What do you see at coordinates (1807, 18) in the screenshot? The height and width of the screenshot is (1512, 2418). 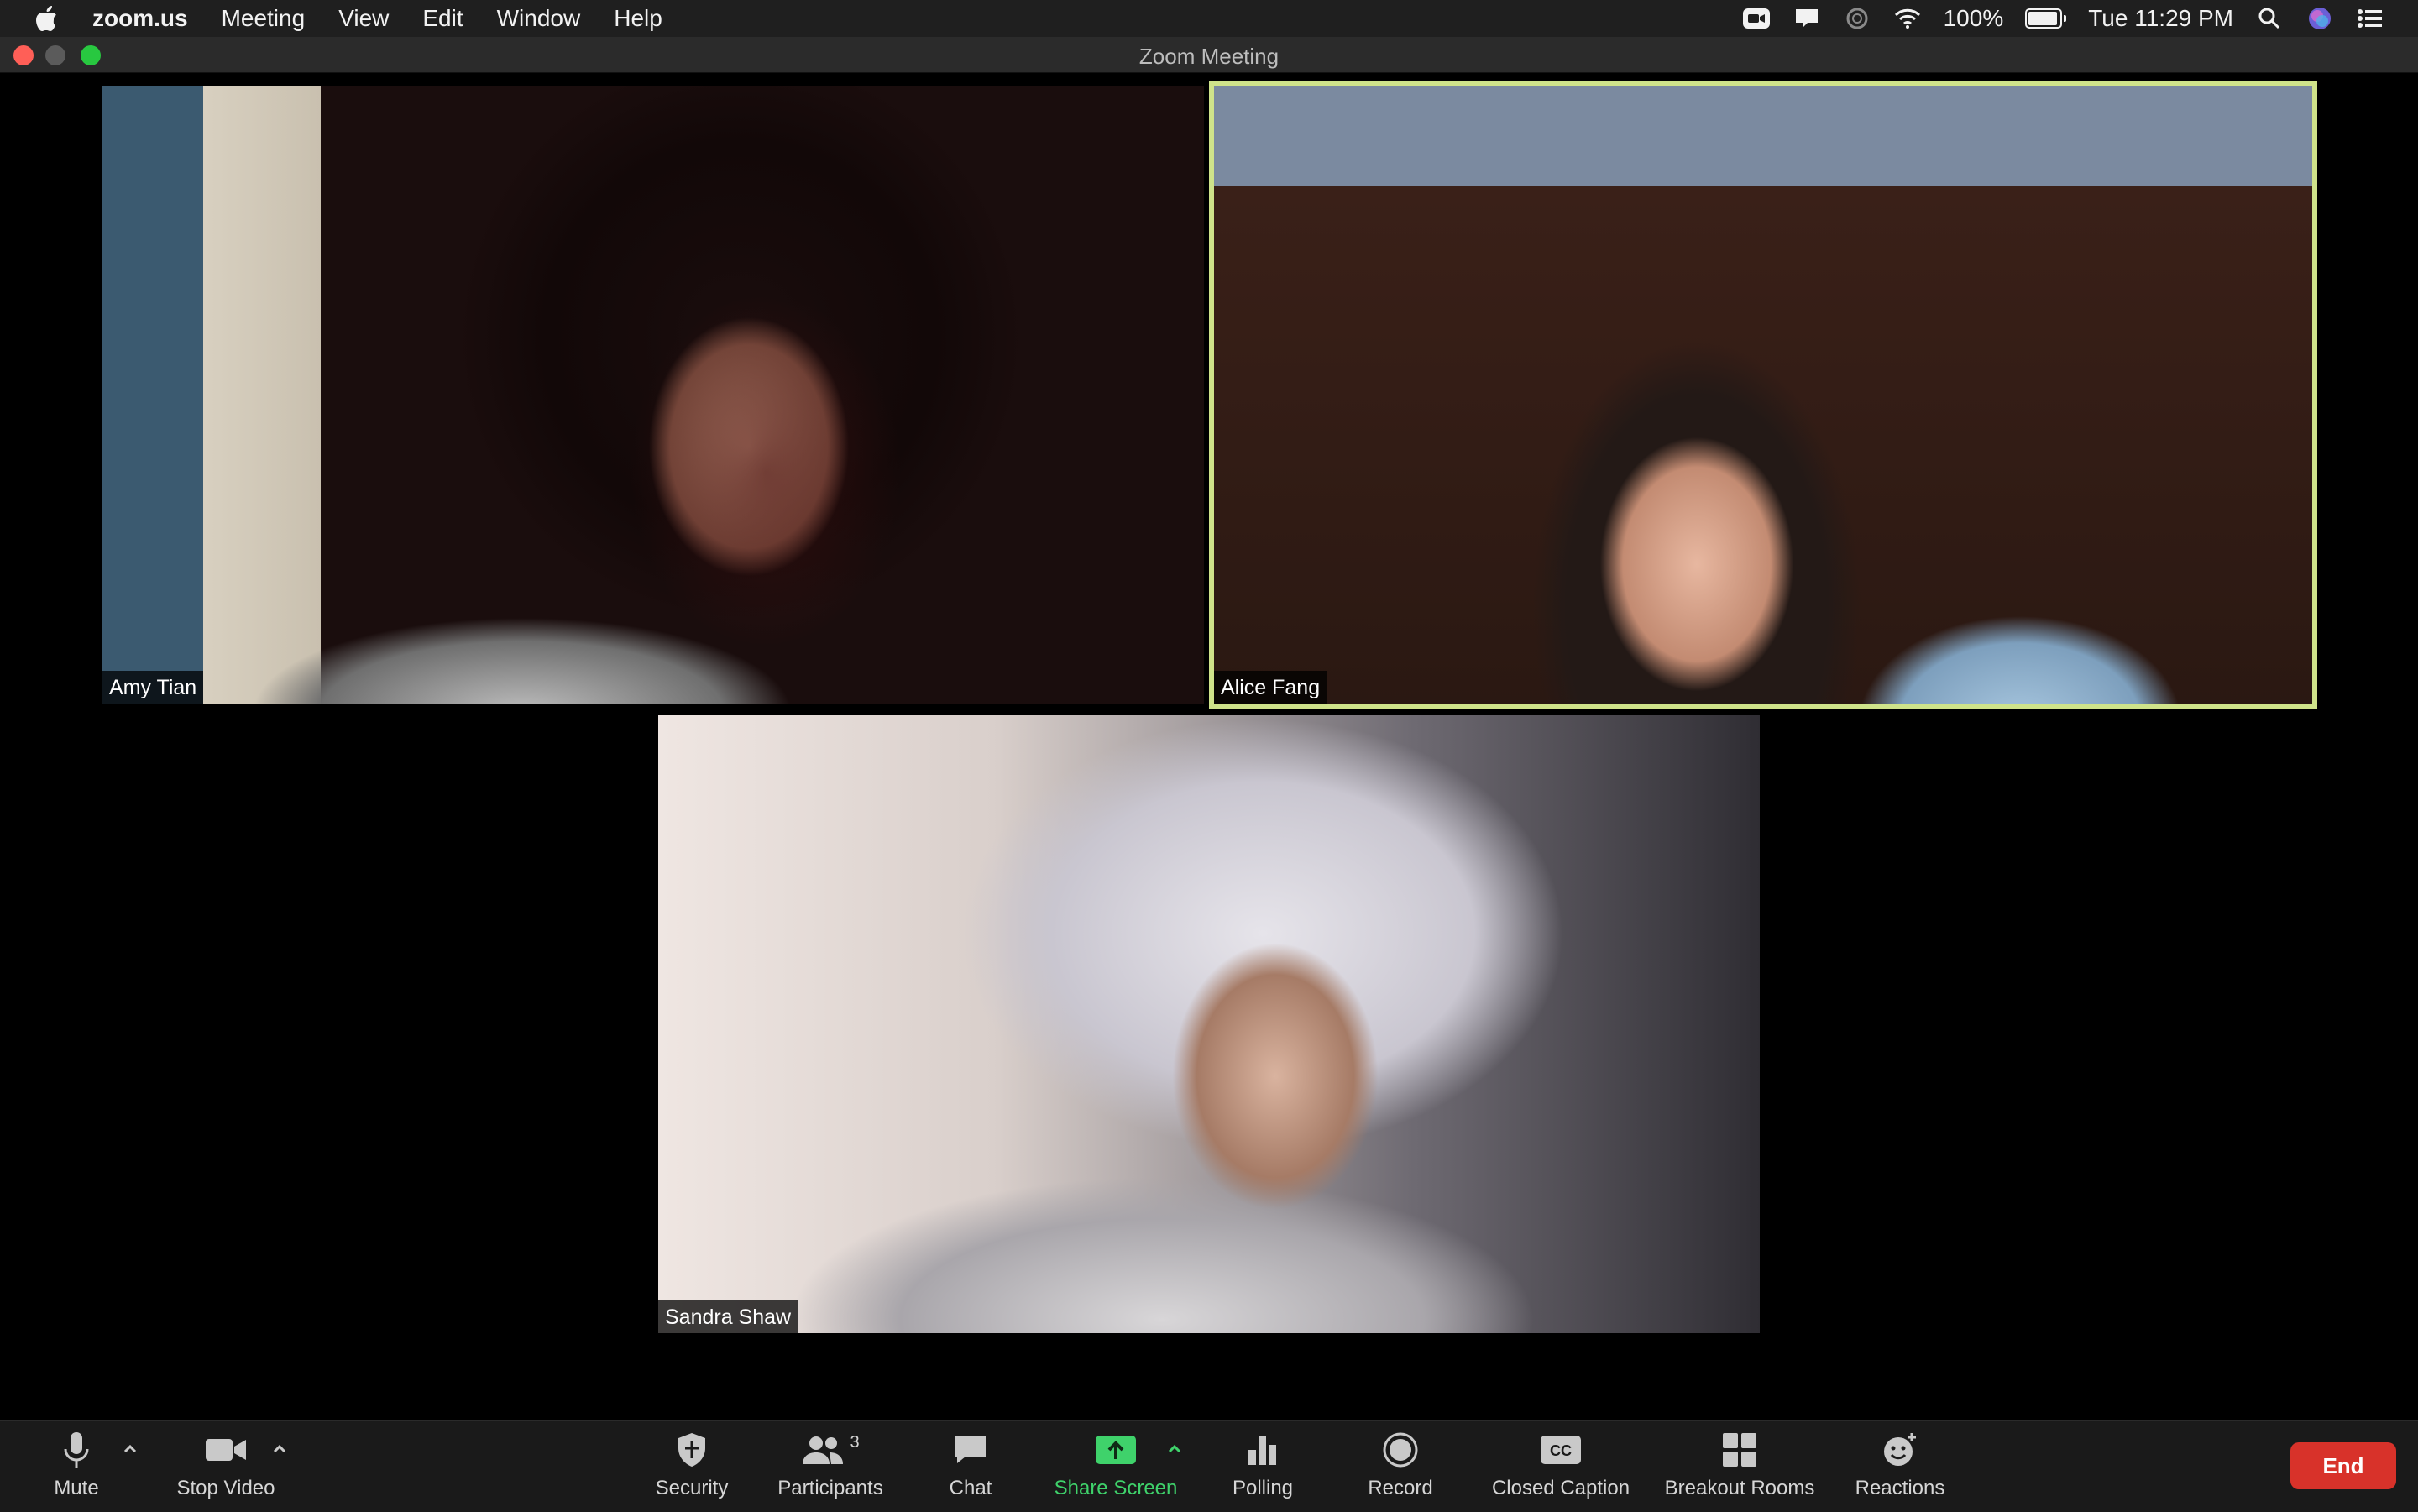 I see `notification-icon` at bounding box center [1807, 18].